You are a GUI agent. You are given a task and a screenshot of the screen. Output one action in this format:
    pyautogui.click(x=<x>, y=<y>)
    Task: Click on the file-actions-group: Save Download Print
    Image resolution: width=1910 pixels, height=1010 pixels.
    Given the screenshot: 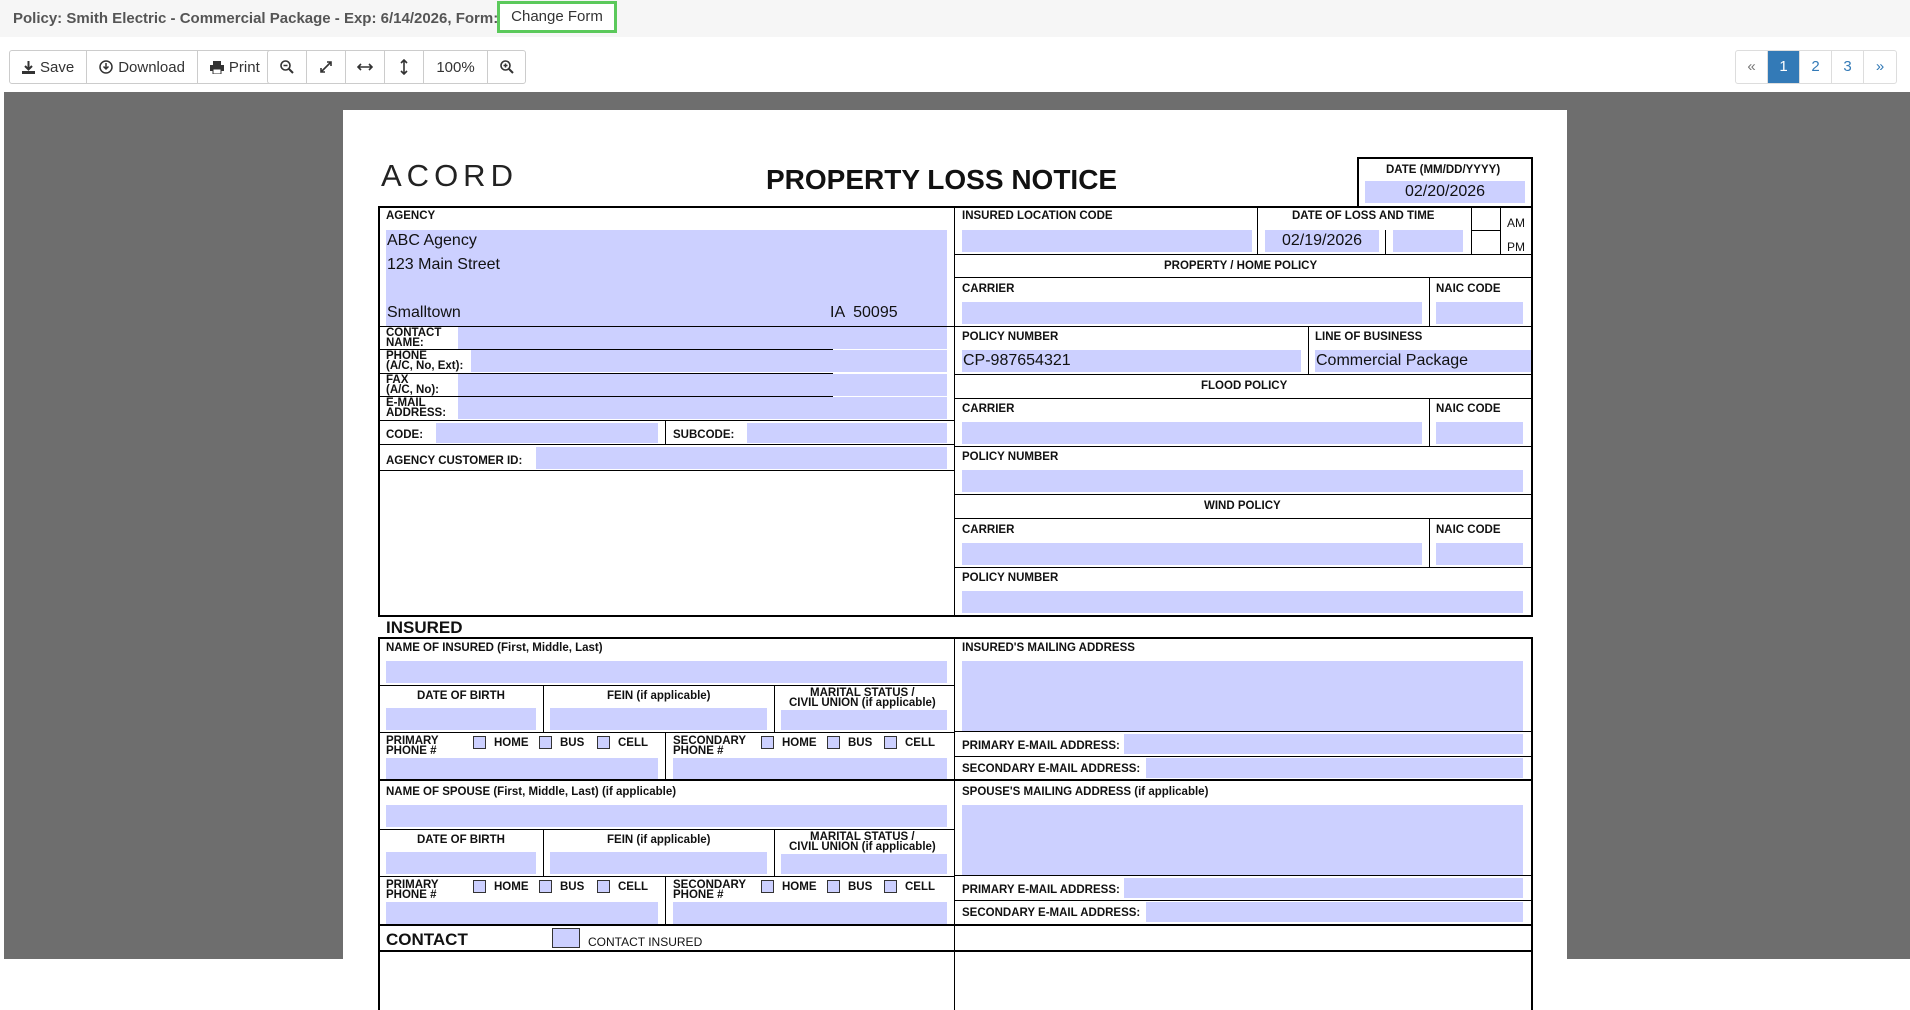 What is the action you would take?
    pyautogui.click(x=141, y=67)
    